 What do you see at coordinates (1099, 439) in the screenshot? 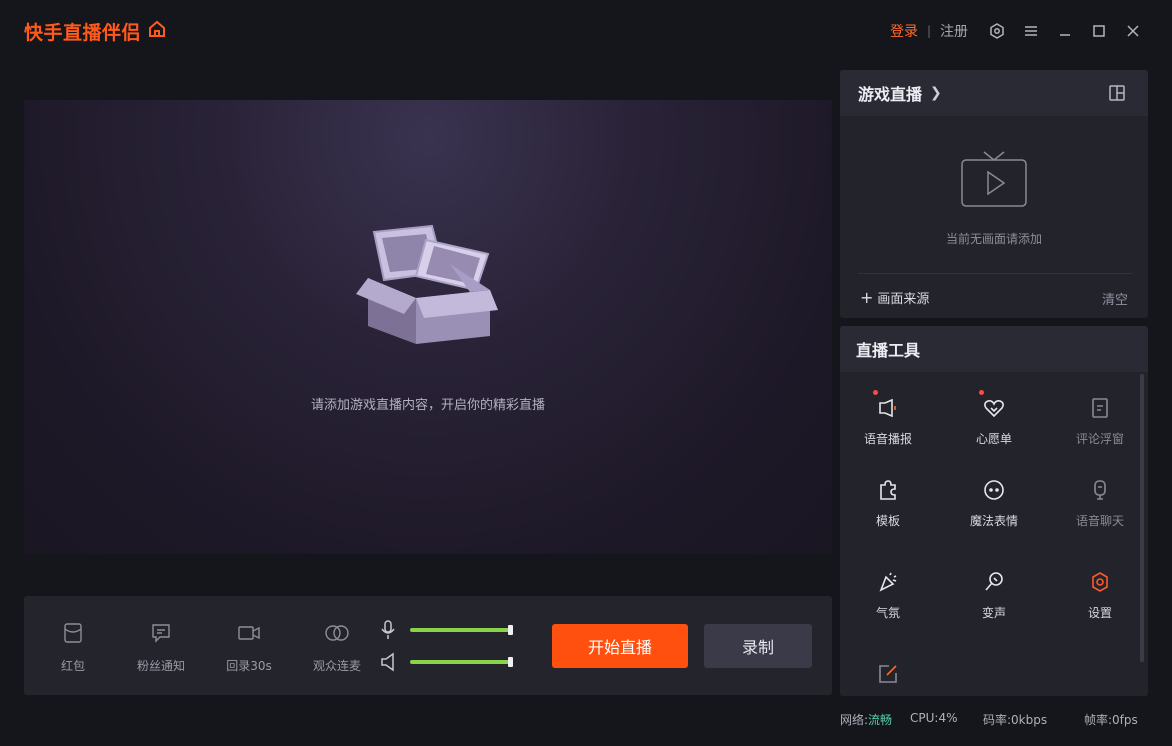
I see `tool-label: 评论浮窗` at bounding box center [1099, 439].